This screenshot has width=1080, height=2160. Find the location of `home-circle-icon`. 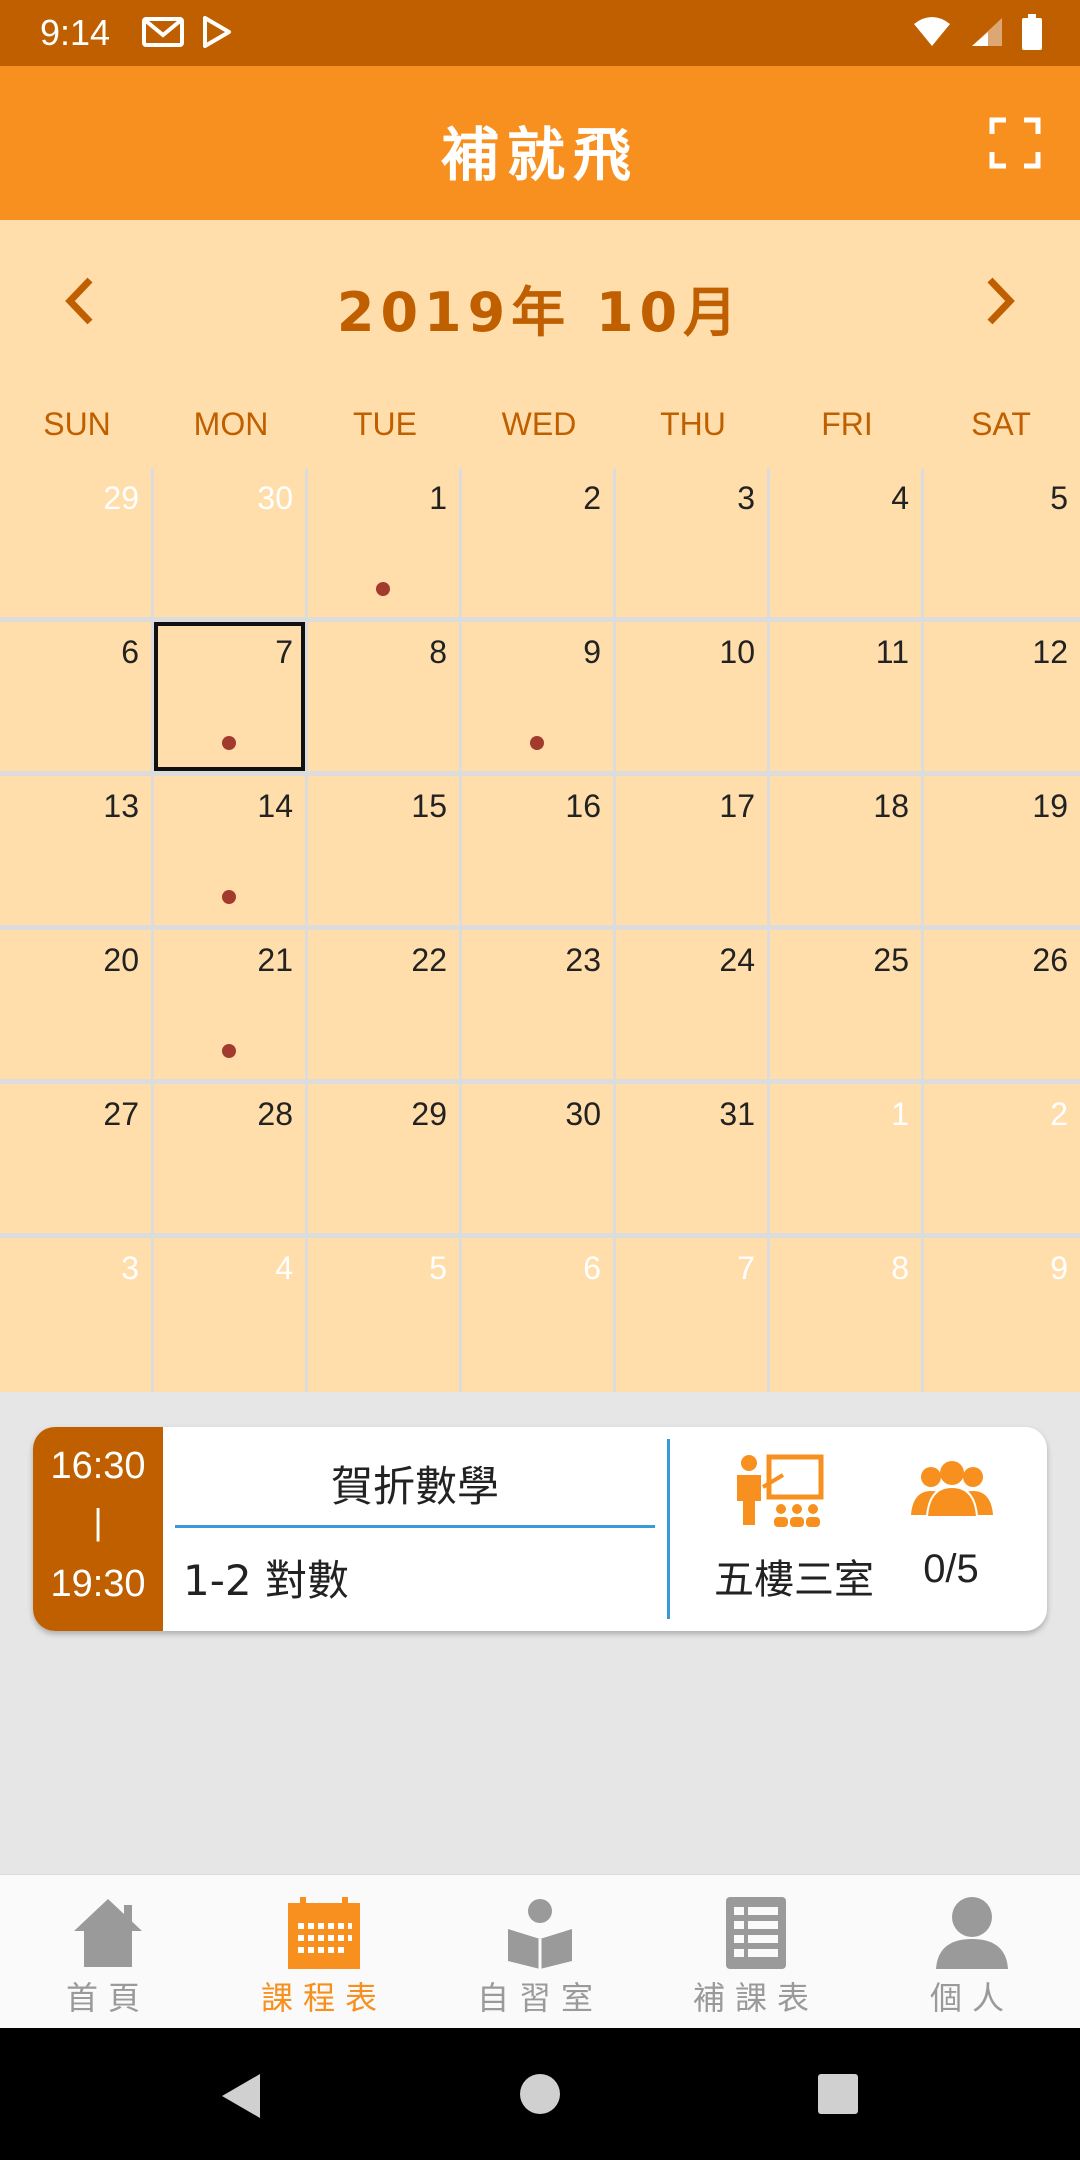

home-circle-icon is located at coordinates (540, 2094).